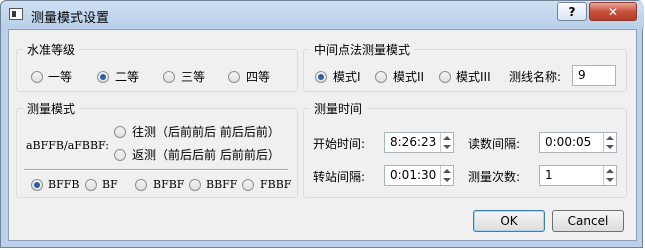  What do you see at coordinates (609, 175) in the screenshot?
I see `measure-count-spinner` at bounding box center [609, 175].